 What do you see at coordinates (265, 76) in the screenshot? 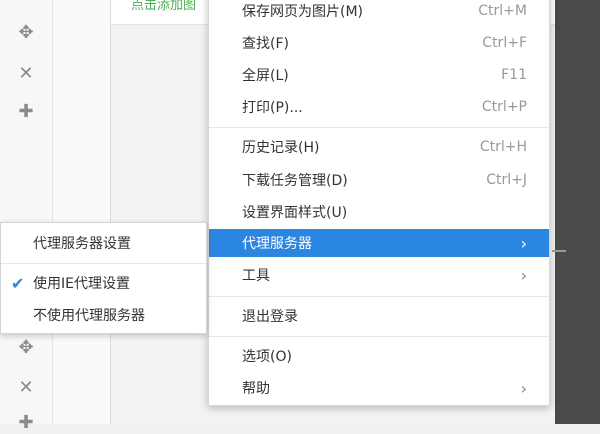
I see `menu-item-label: 全屏(L)` at bounding box center [265, 76].